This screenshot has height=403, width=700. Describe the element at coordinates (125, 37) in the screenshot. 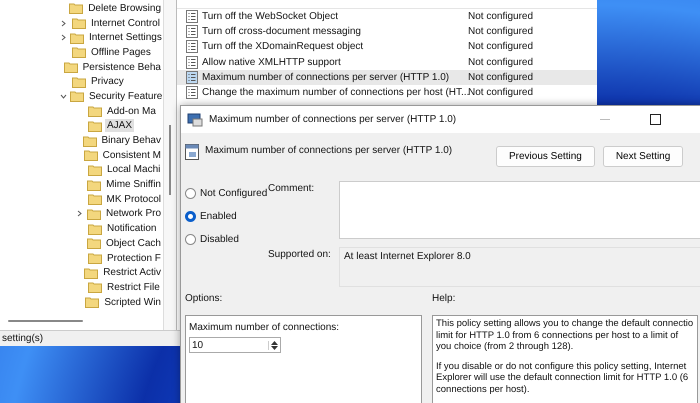

I see `tree-item: Internet Settings` at that location.